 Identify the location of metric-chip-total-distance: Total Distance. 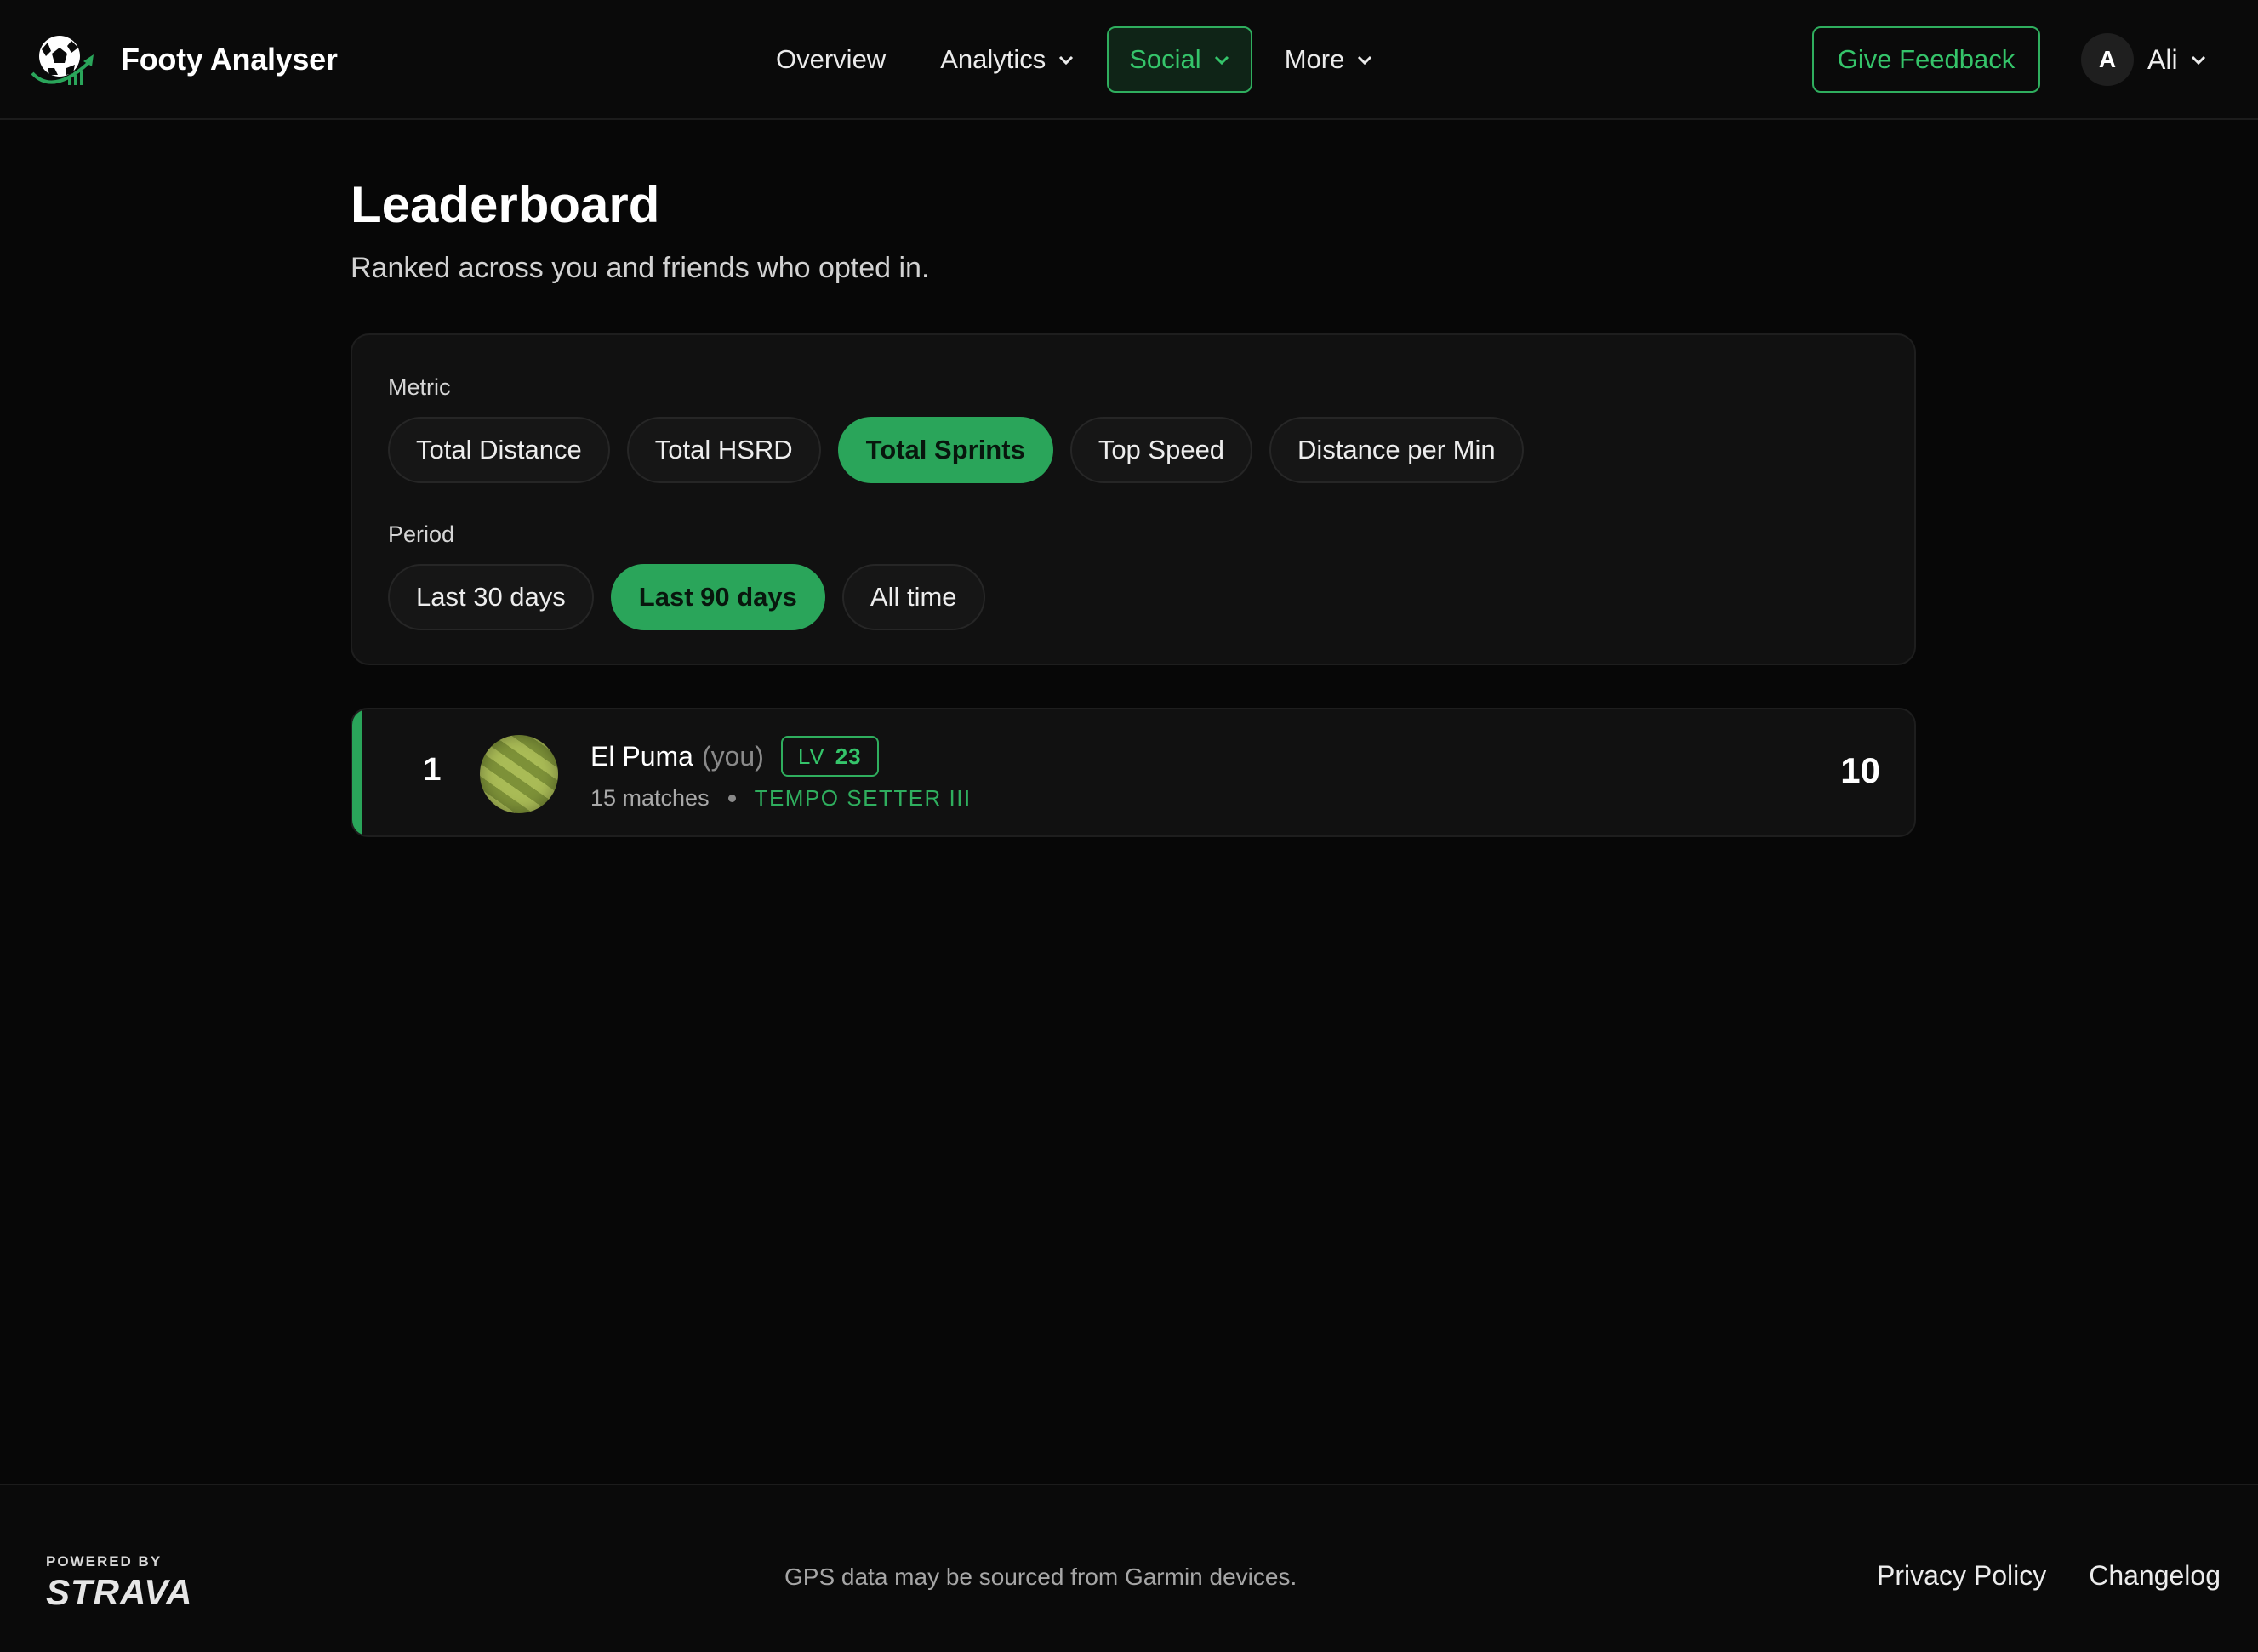
(499, 450).